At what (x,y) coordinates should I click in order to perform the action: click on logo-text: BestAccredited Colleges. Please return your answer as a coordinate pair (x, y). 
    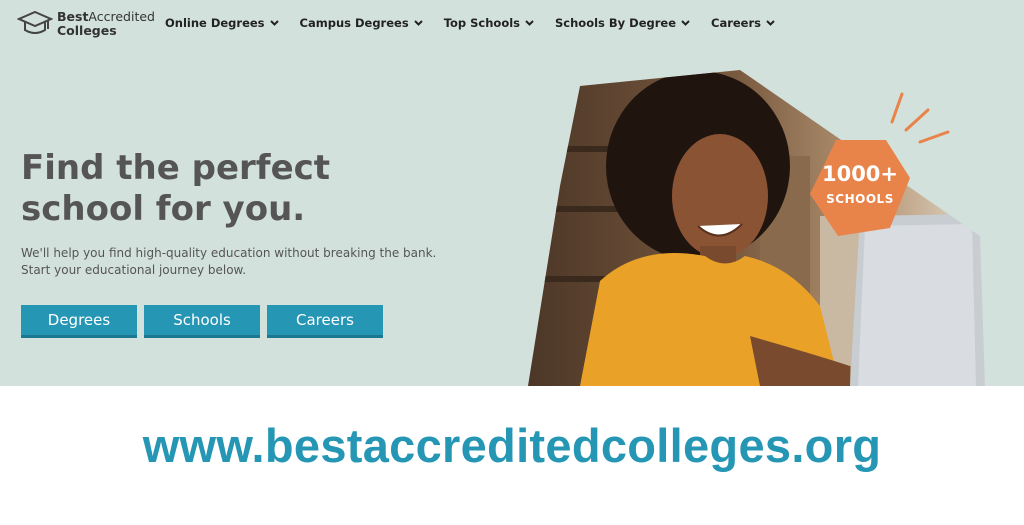
    Looking at the image, I should click on (106, 24).